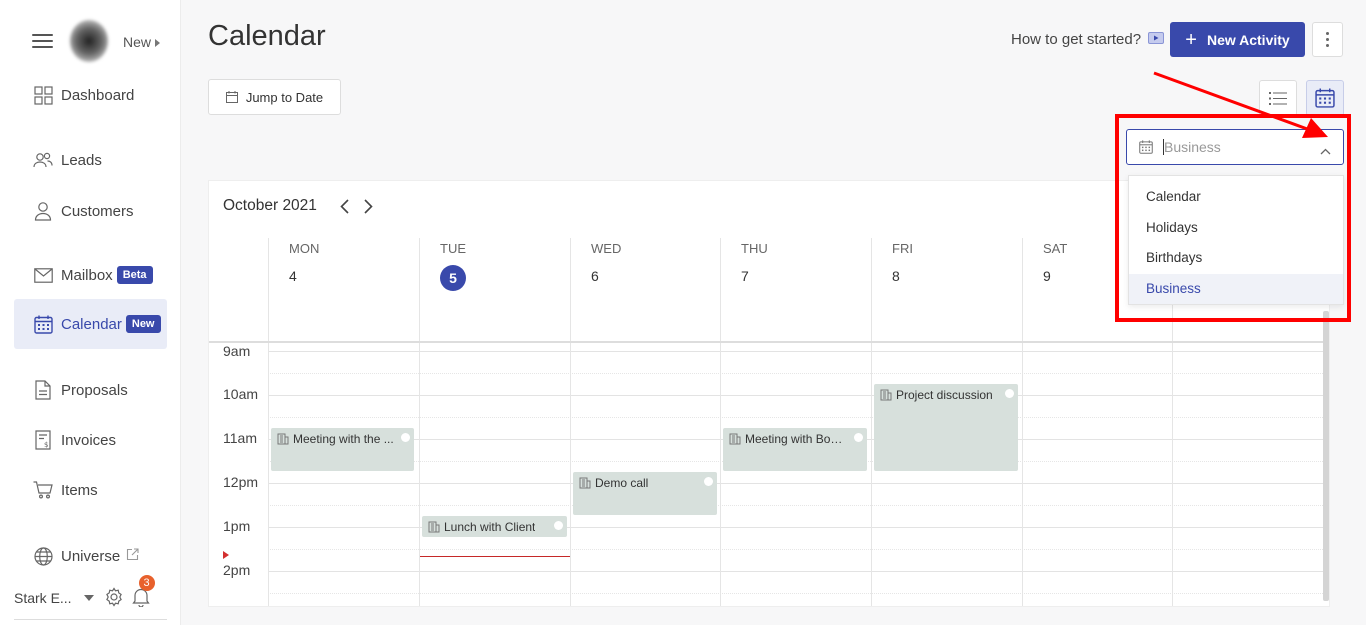 Image resolution: width=1366 pixels, height=625 pixels. I want to click on sidebar-item-customers: Customers, so click(90, 211).